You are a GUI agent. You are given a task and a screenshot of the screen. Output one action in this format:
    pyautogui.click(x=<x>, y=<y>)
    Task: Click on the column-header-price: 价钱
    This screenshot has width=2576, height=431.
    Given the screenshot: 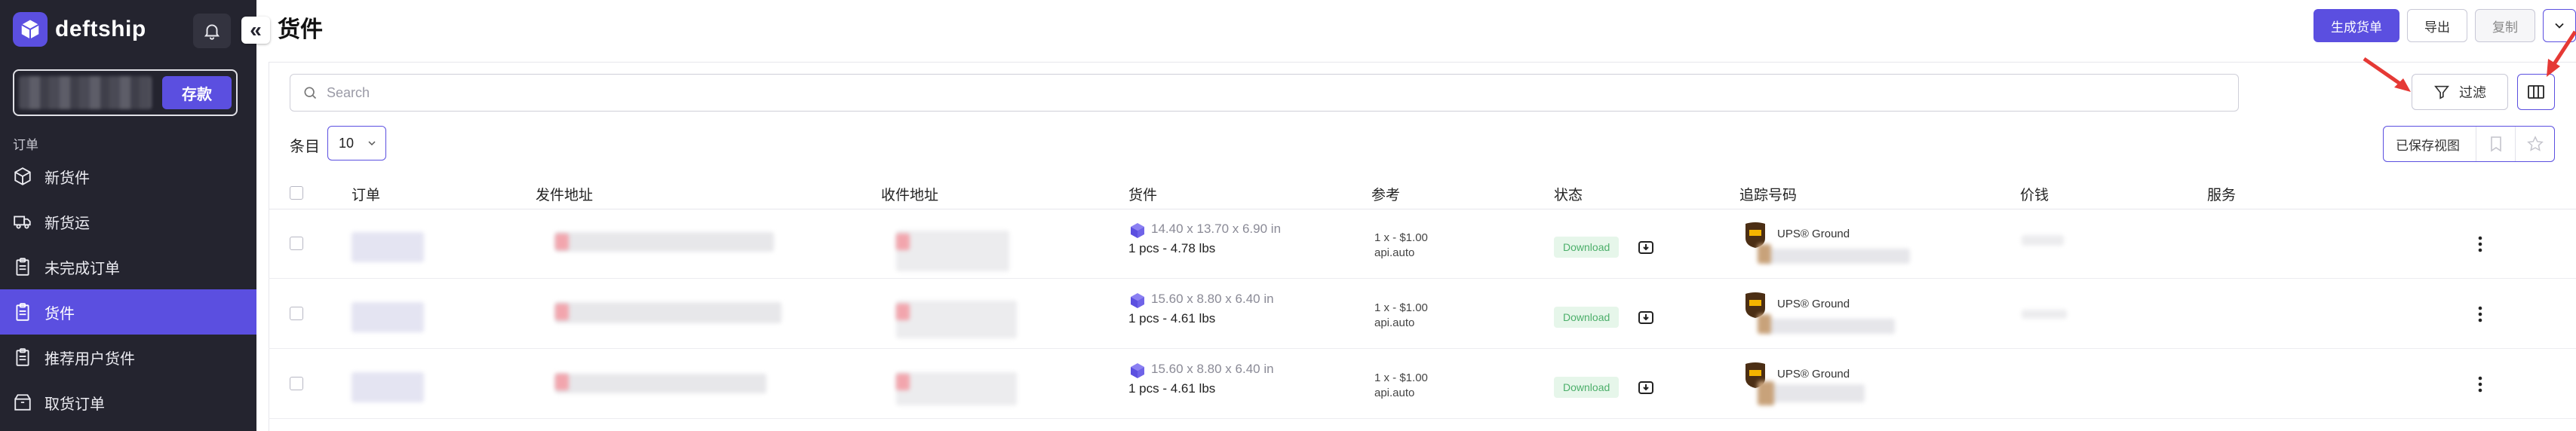 What is the action you would take?
    pyautogui.click(x=2034, y=194)
    